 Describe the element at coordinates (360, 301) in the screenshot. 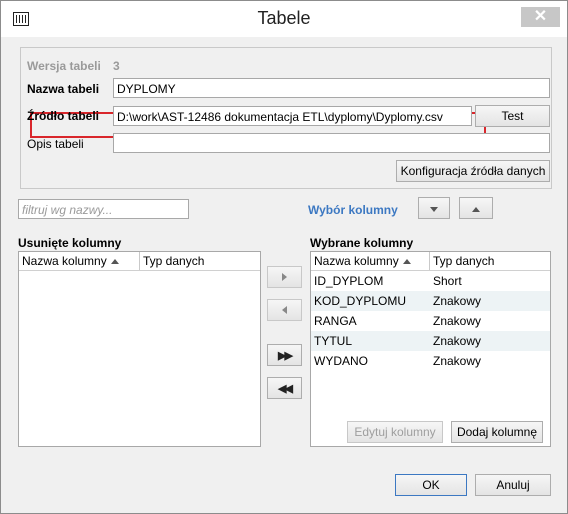

I see `column-name-cell: KOD_DYPLOMU` at that location.